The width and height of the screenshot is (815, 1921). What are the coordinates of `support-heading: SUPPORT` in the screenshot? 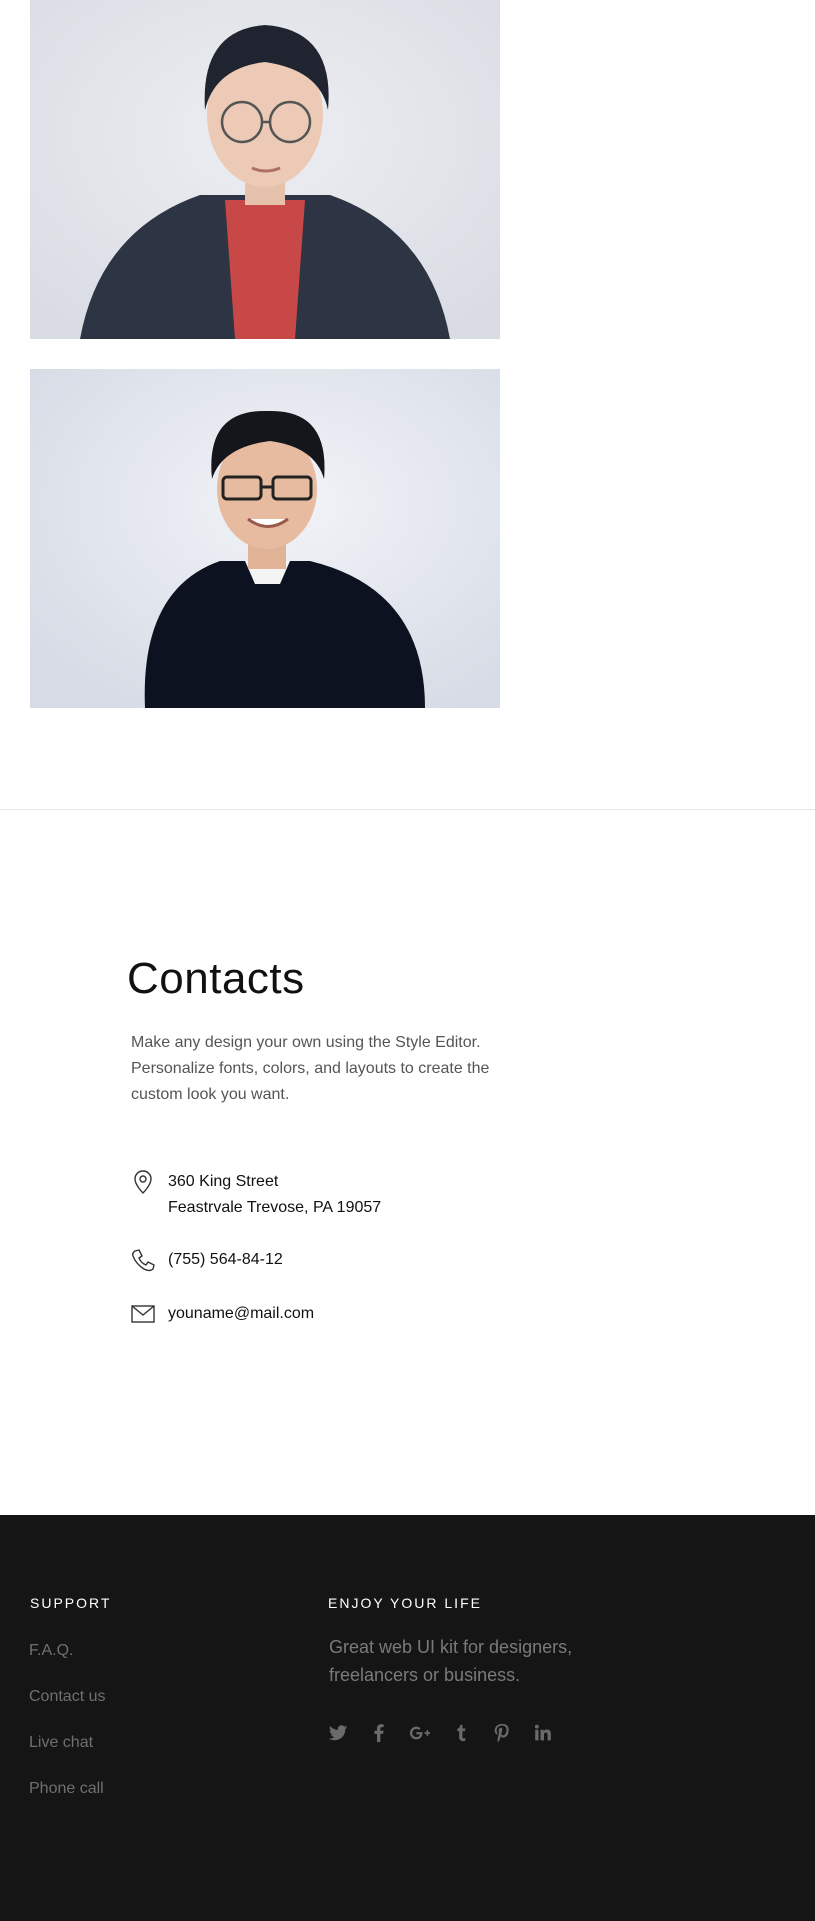 It's located at (71, 1603).